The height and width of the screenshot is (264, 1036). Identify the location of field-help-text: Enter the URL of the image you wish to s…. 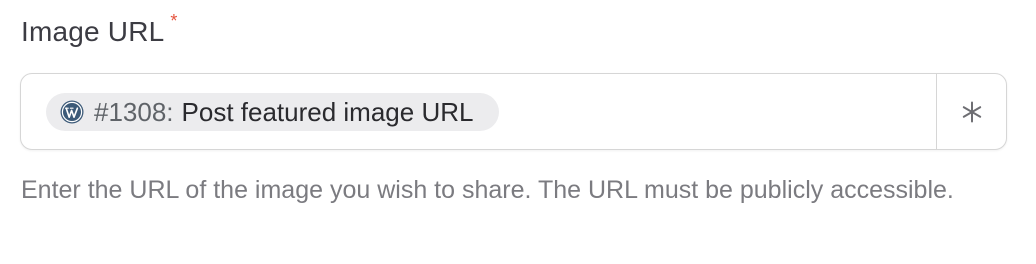
(487, 190).